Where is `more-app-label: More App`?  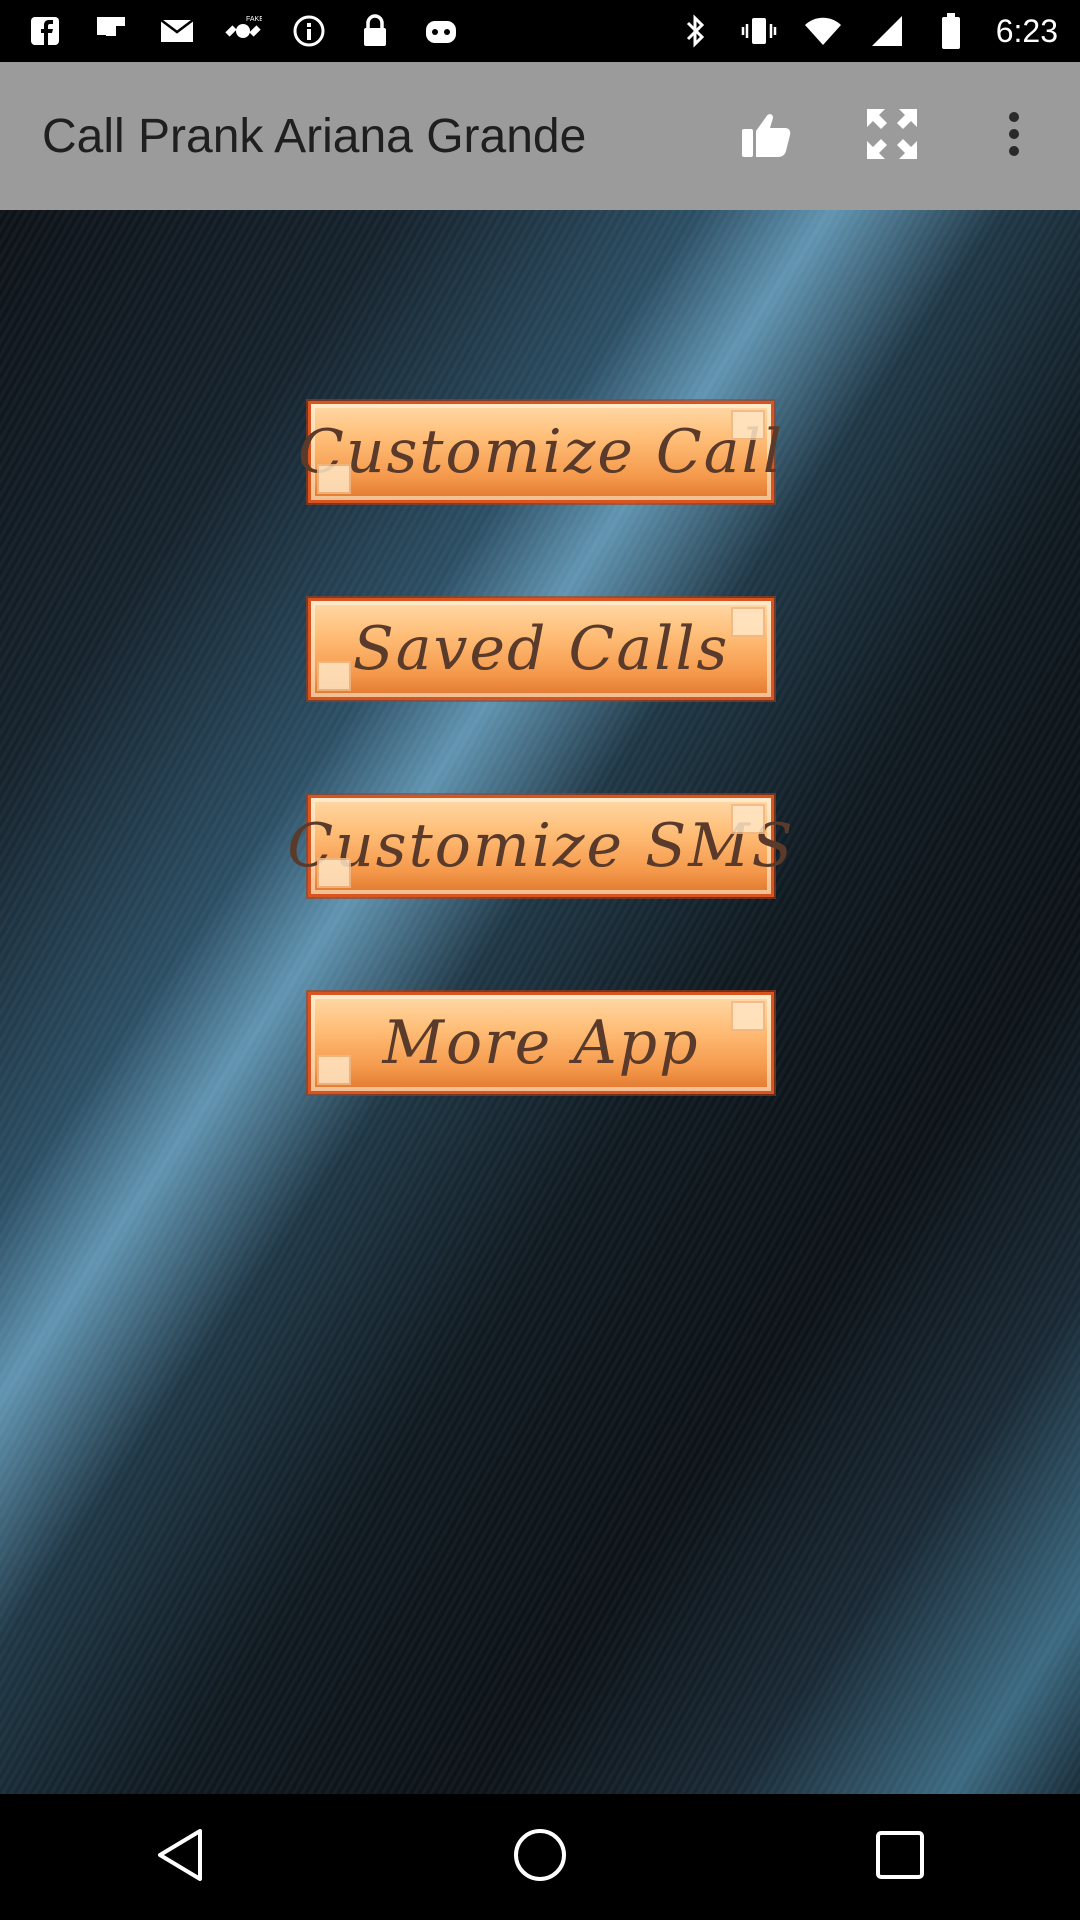 more-app-label: More App is located at coordinates (541, 1043).